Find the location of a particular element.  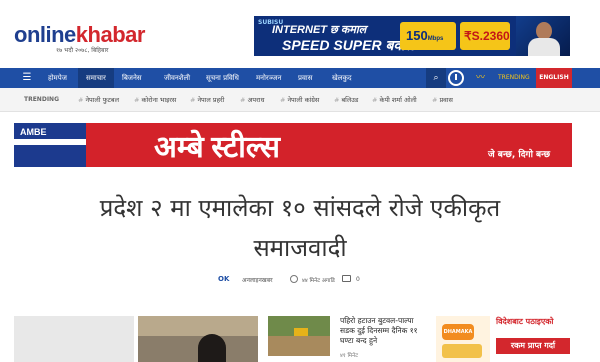

trend-item: केपी शर्मा ओली is located at coordinates (394, 100).